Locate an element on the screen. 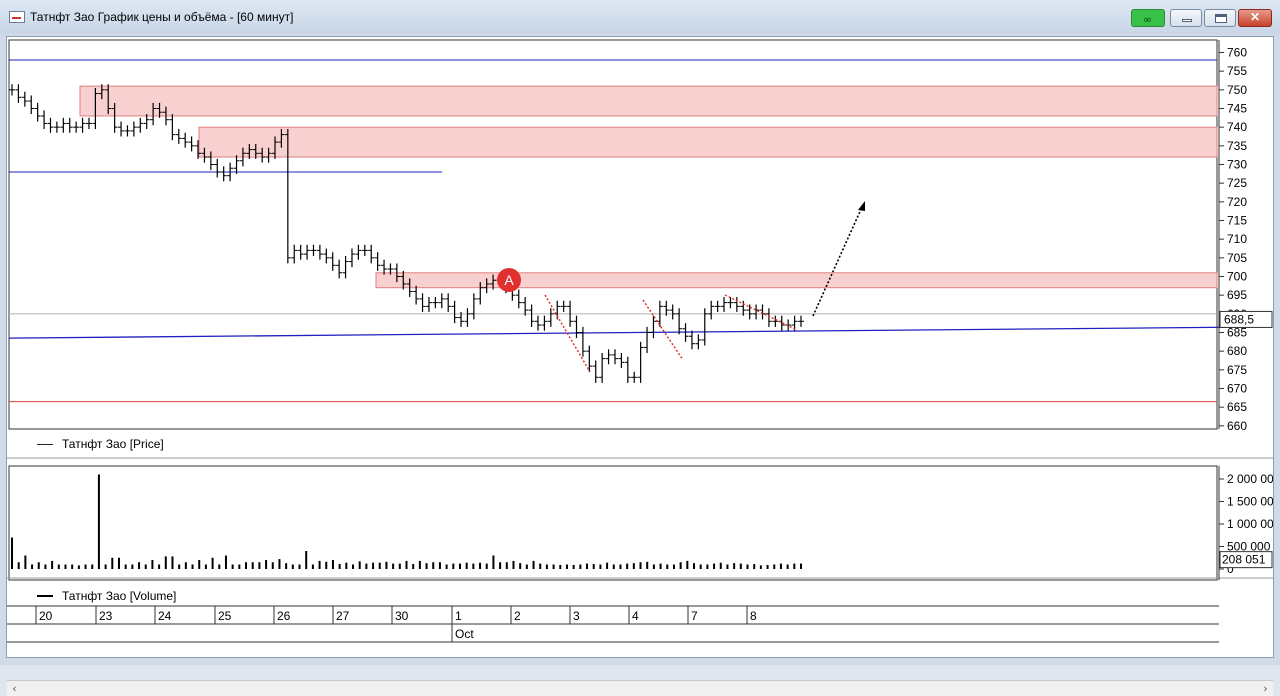  price-y-tick-label: 740 is located at coordinates (1237, 127).